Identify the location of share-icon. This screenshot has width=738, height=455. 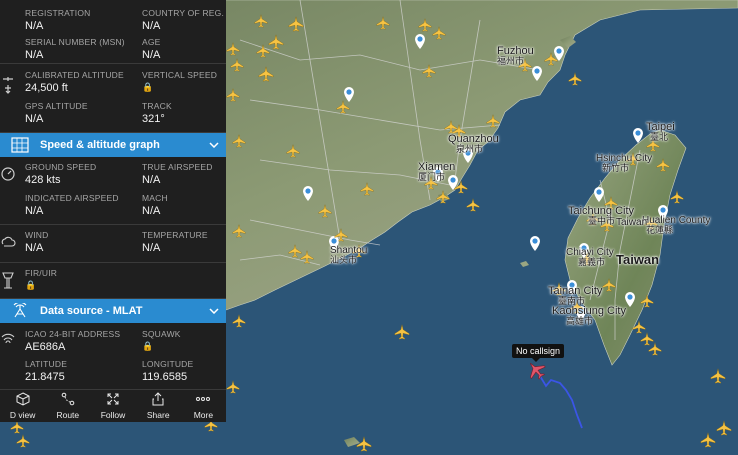
(158, 400).